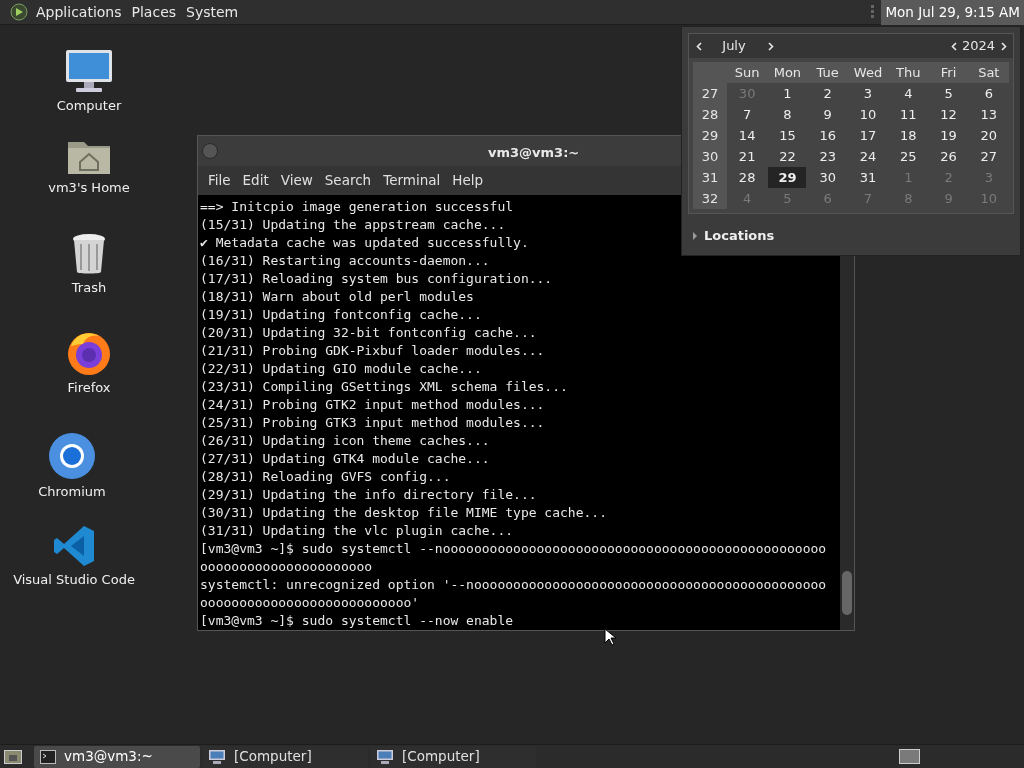 The height and width of the screenshot is (768, 1024). Describe the element at coordinates (212, 12) in the screenshot. I see `panel-menu: System` at that location.